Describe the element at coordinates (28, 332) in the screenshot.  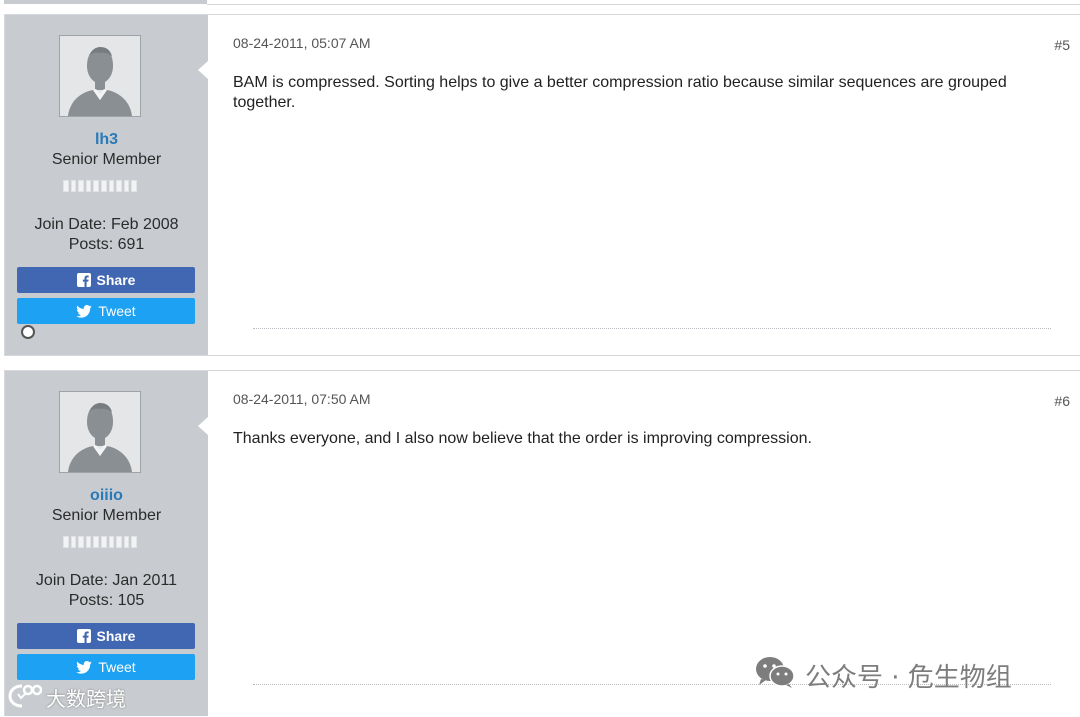
I see `online-status-icon` at that location.